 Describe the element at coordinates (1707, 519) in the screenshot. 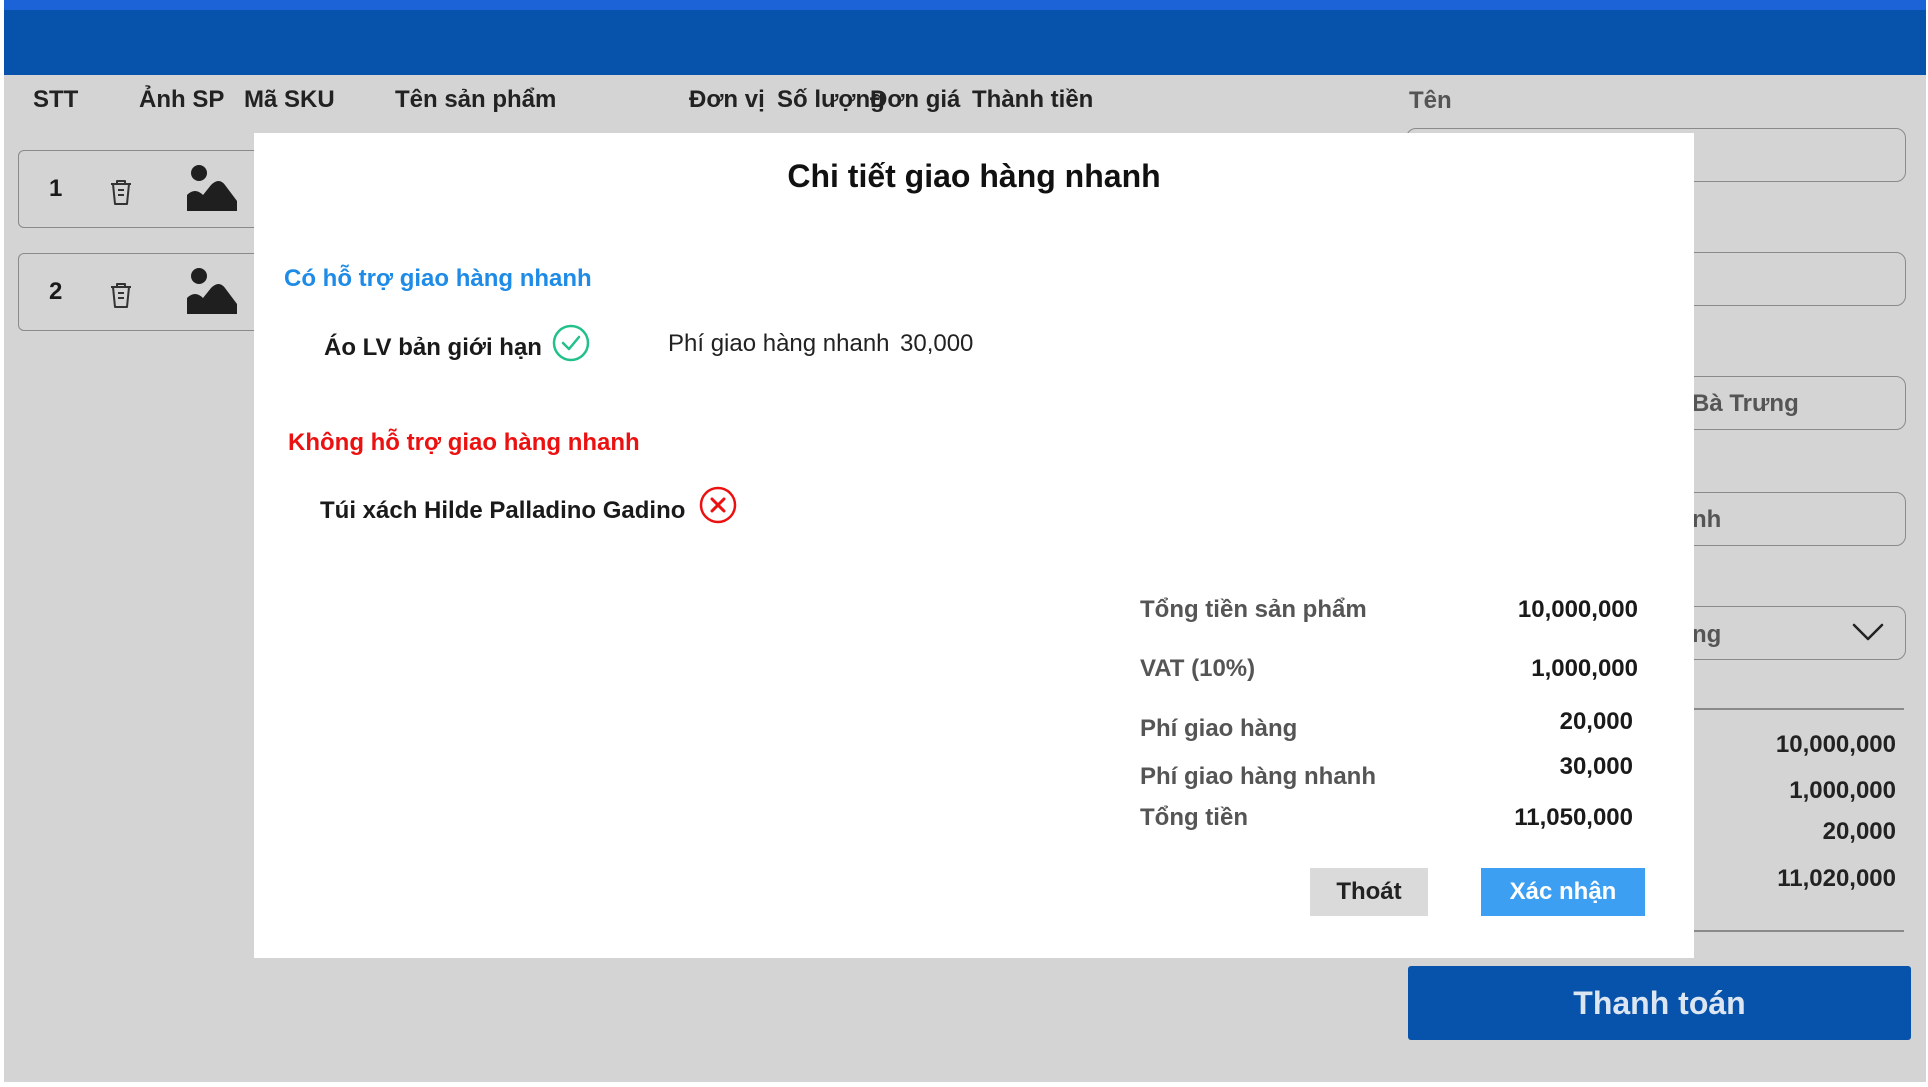

I see `city-input-value: nh` at that location.